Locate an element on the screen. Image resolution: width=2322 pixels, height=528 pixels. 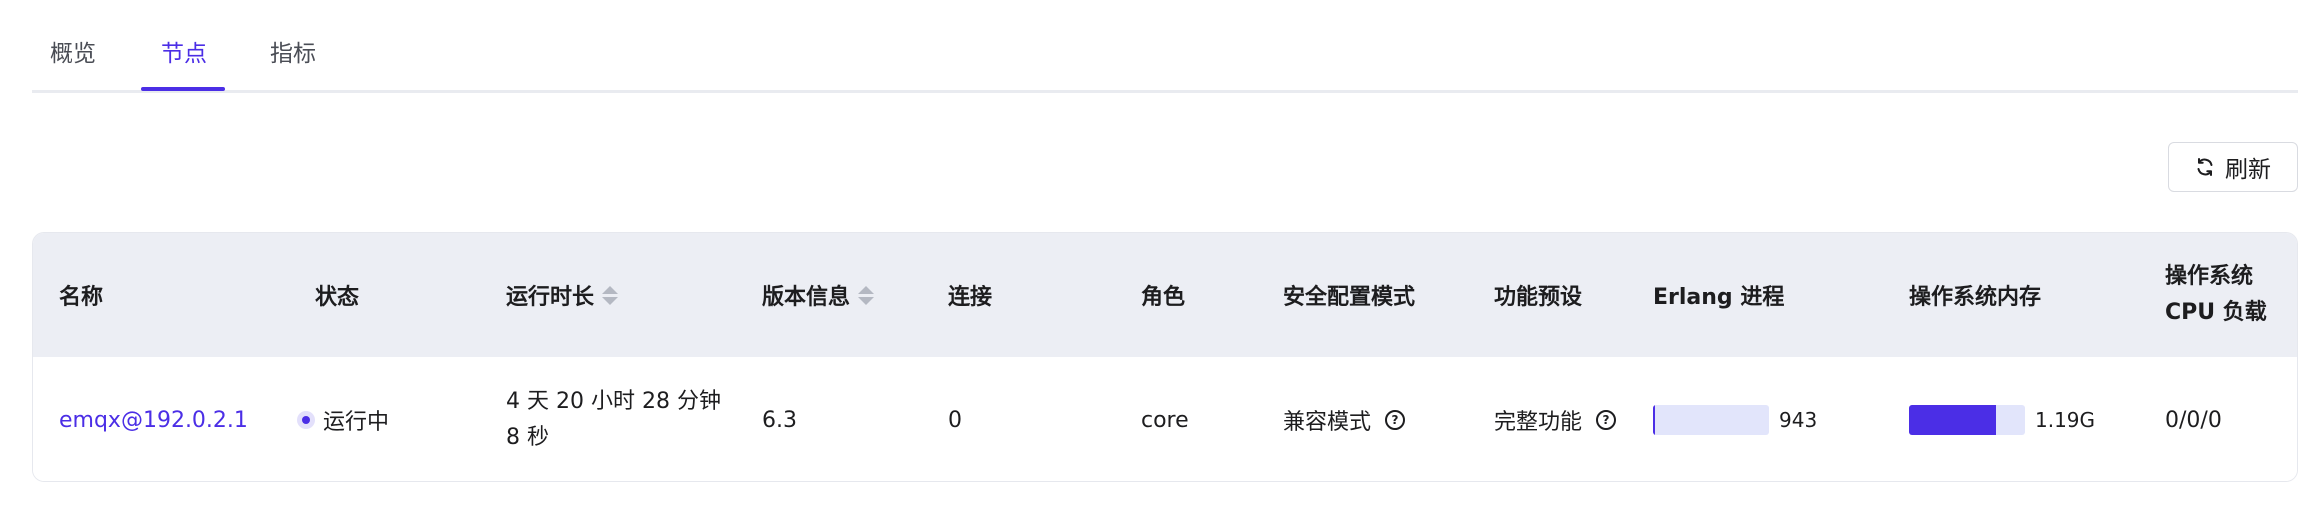
column-header-security-mode: 安全配置模式 is located at coordinates (1349, 297).